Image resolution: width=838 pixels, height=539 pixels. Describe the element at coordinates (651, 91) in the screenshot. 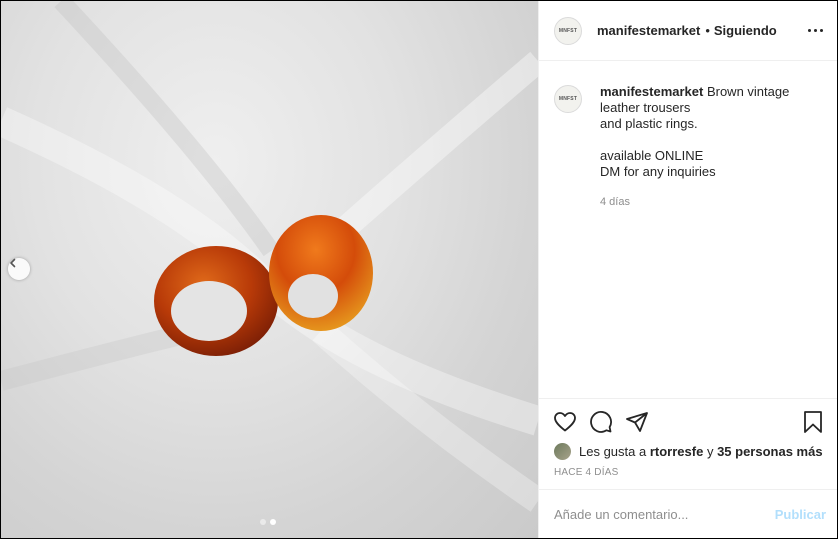

I see `caption-username: manifestemarket` at that location.